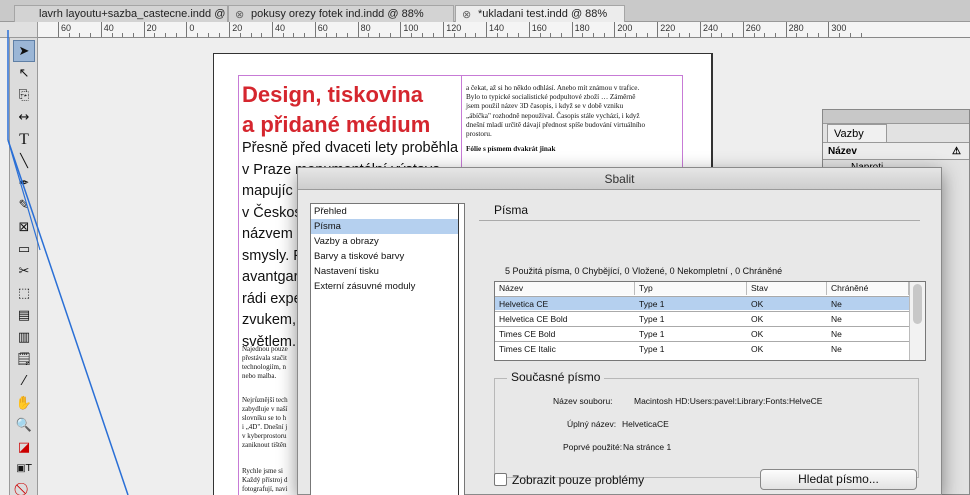  Describe the element at coordinates (527, 334) in the screenshot. I see `font-name: Times CE Bold` at that location.